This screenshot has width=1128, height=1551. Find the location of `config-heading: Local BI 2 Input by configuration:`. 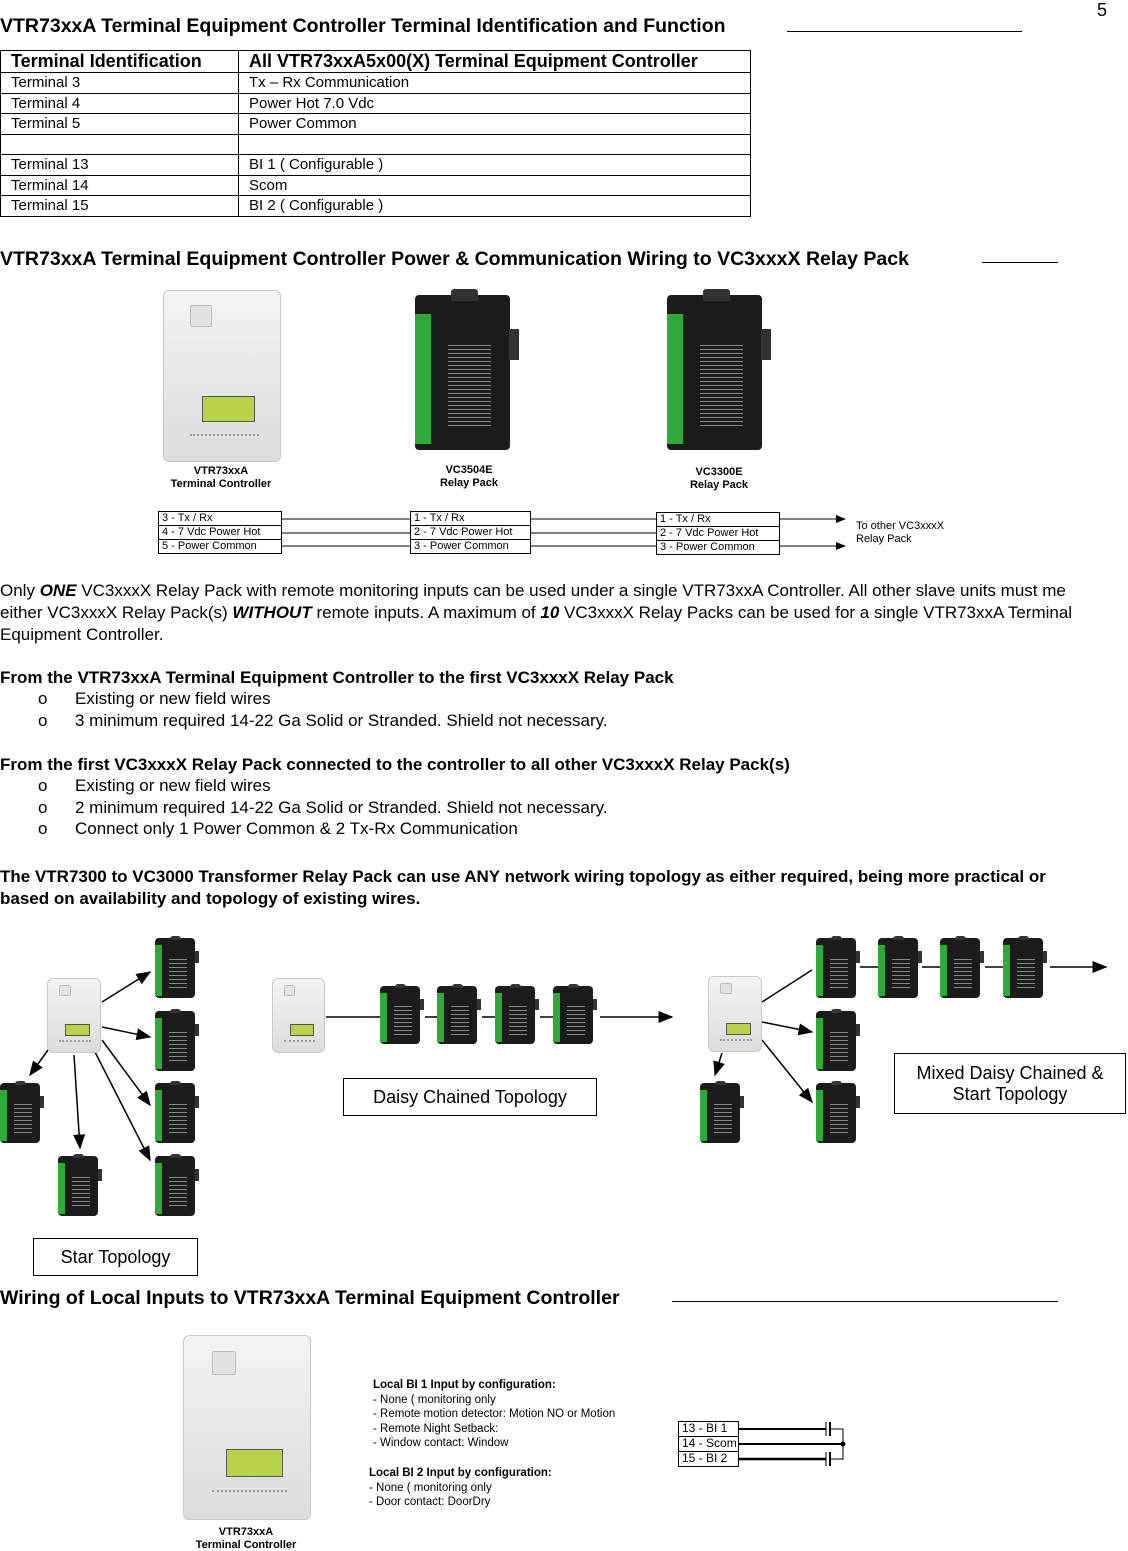

config-heading: Local BI 2 Input by configuration: is located at coordinates (460, 1473).